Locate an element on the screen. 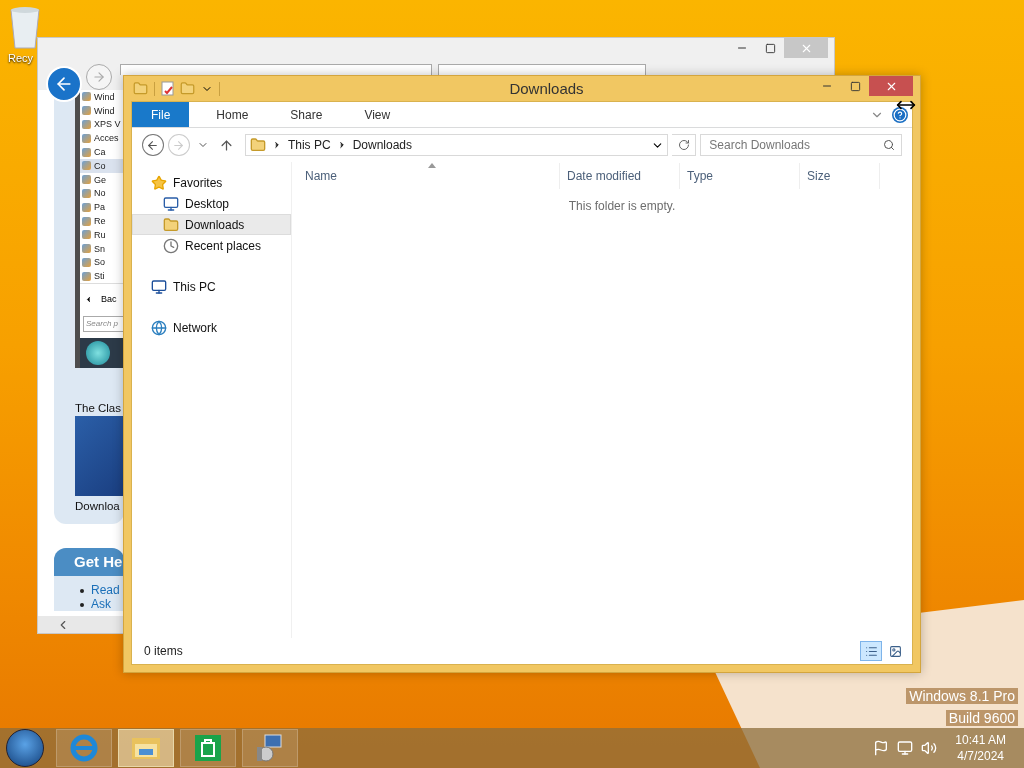  caret-icon is located at coordinates (88, 299).